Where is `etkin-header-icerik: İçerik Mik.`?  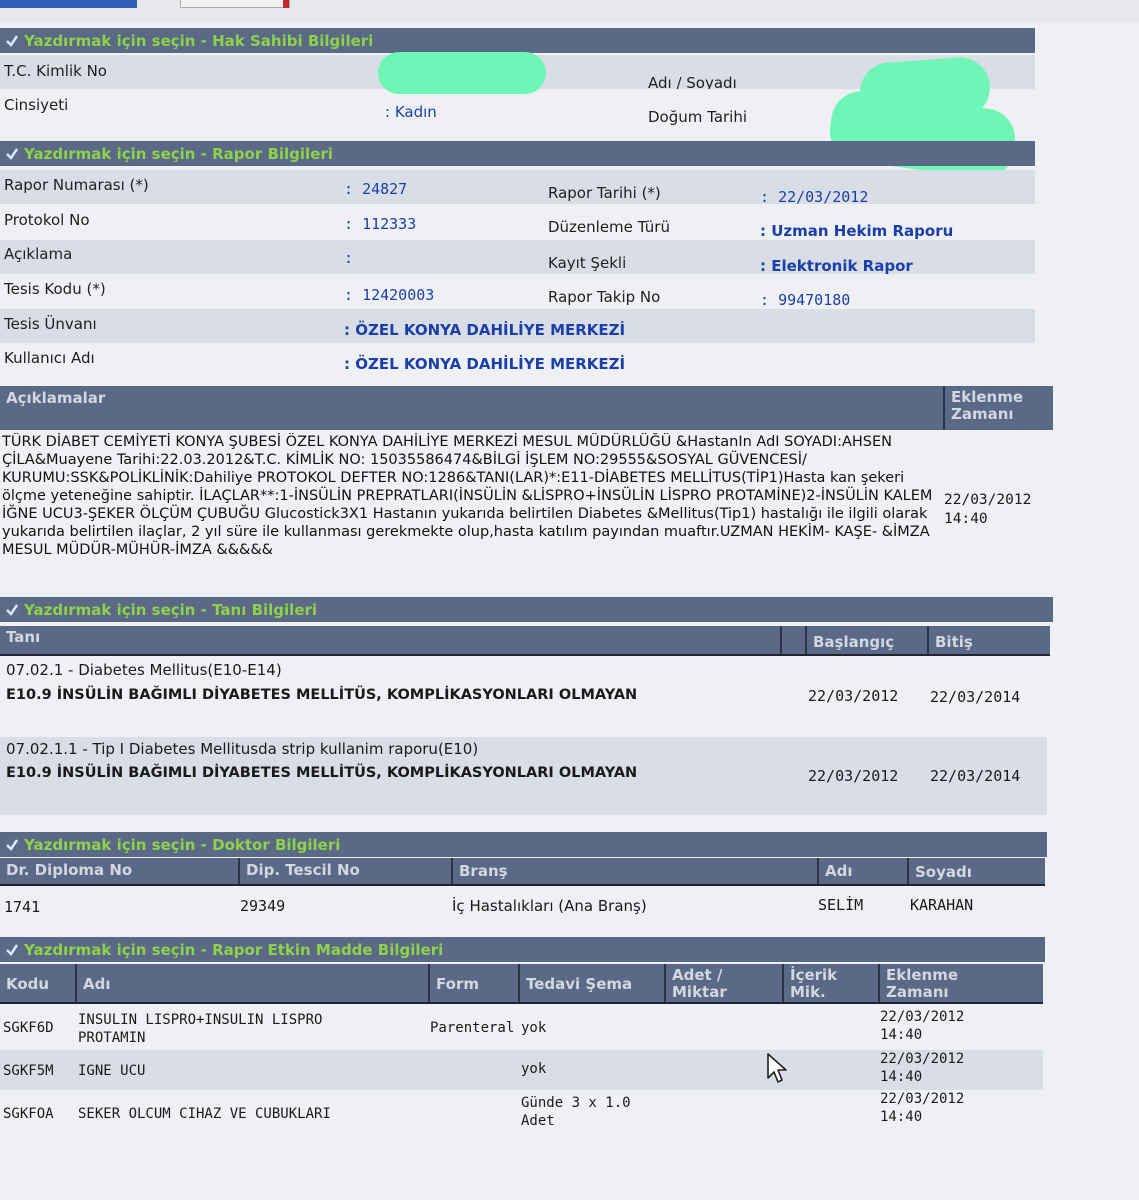
etkin-header-icerik: İçerik Mik. is located at coordinates (830, 983).